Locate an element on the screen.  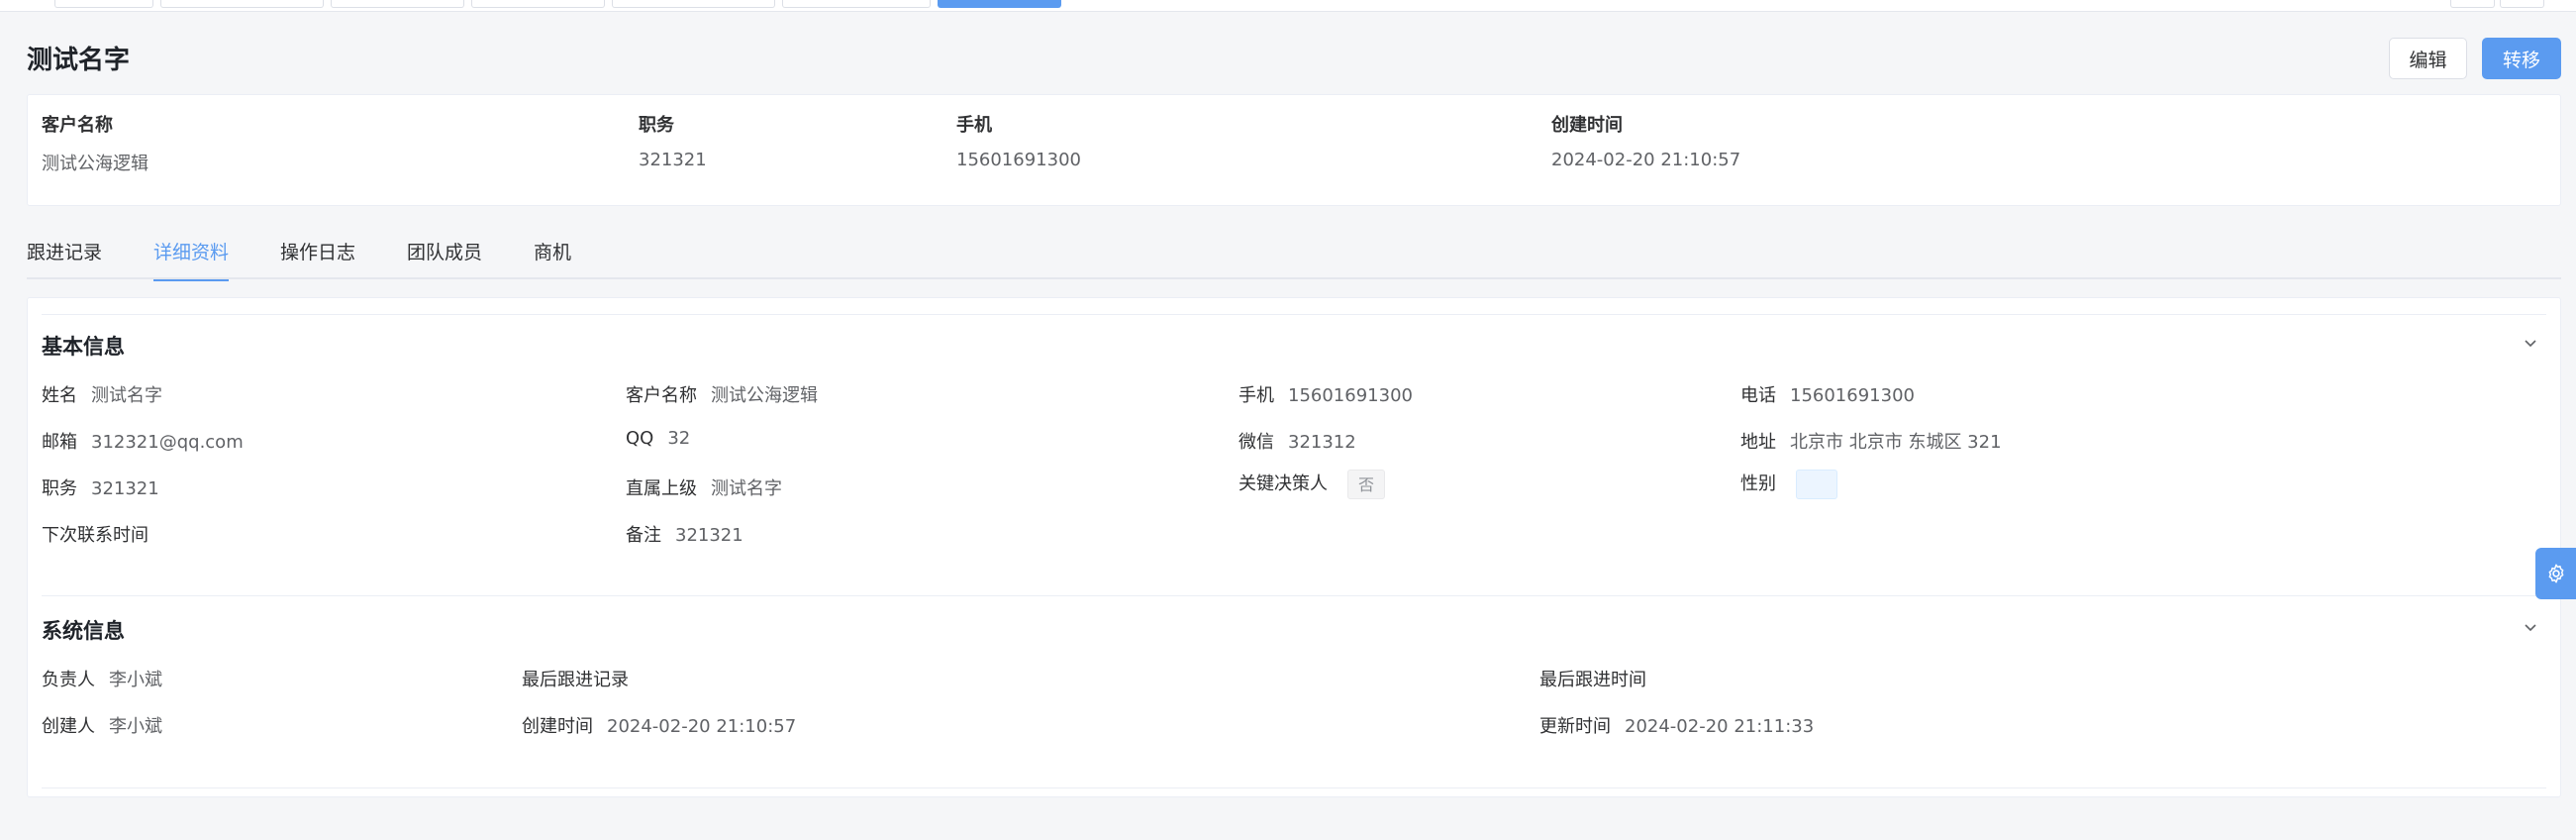
field-mobile: 手机 15601691300 is located at coordinates (1325, 394).